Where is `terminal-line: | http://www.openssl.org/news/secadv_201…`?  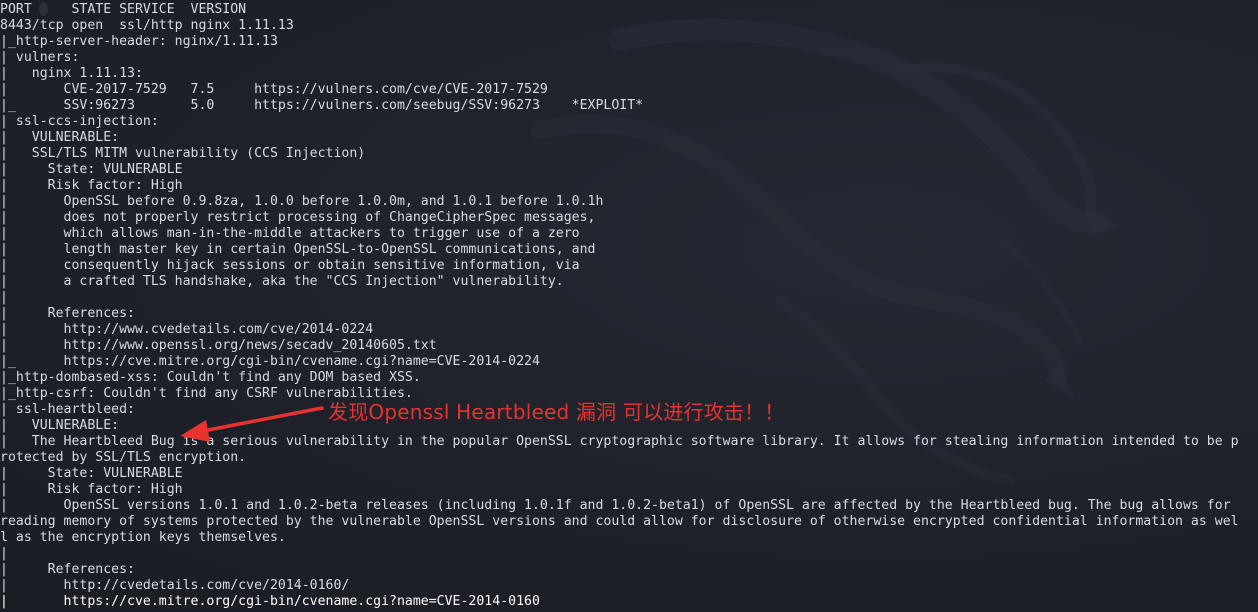
terminal-line: | http://www.openssl.org/news/secadv_201… is located at coordinates (218, 345).